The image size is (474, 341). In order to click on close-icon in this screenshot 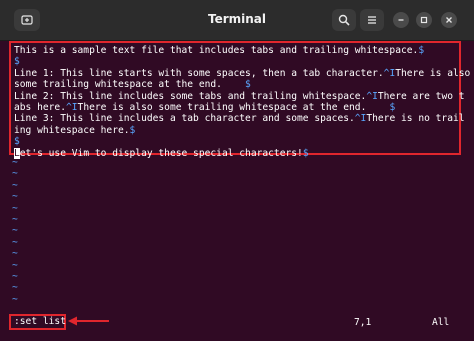, I will do `click(449, 20)`.